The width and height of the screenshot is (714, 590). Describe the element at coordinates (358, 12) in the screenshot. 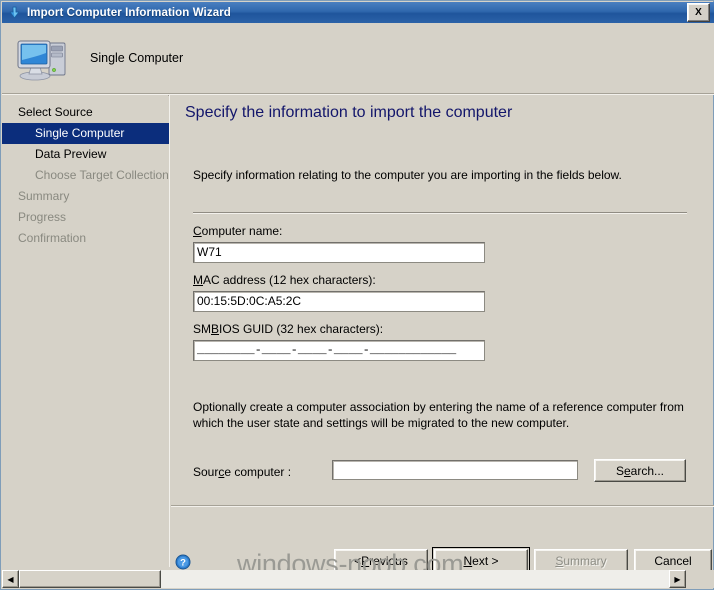

I see `title-bar: Import Computer Information Wizard X` at that location.